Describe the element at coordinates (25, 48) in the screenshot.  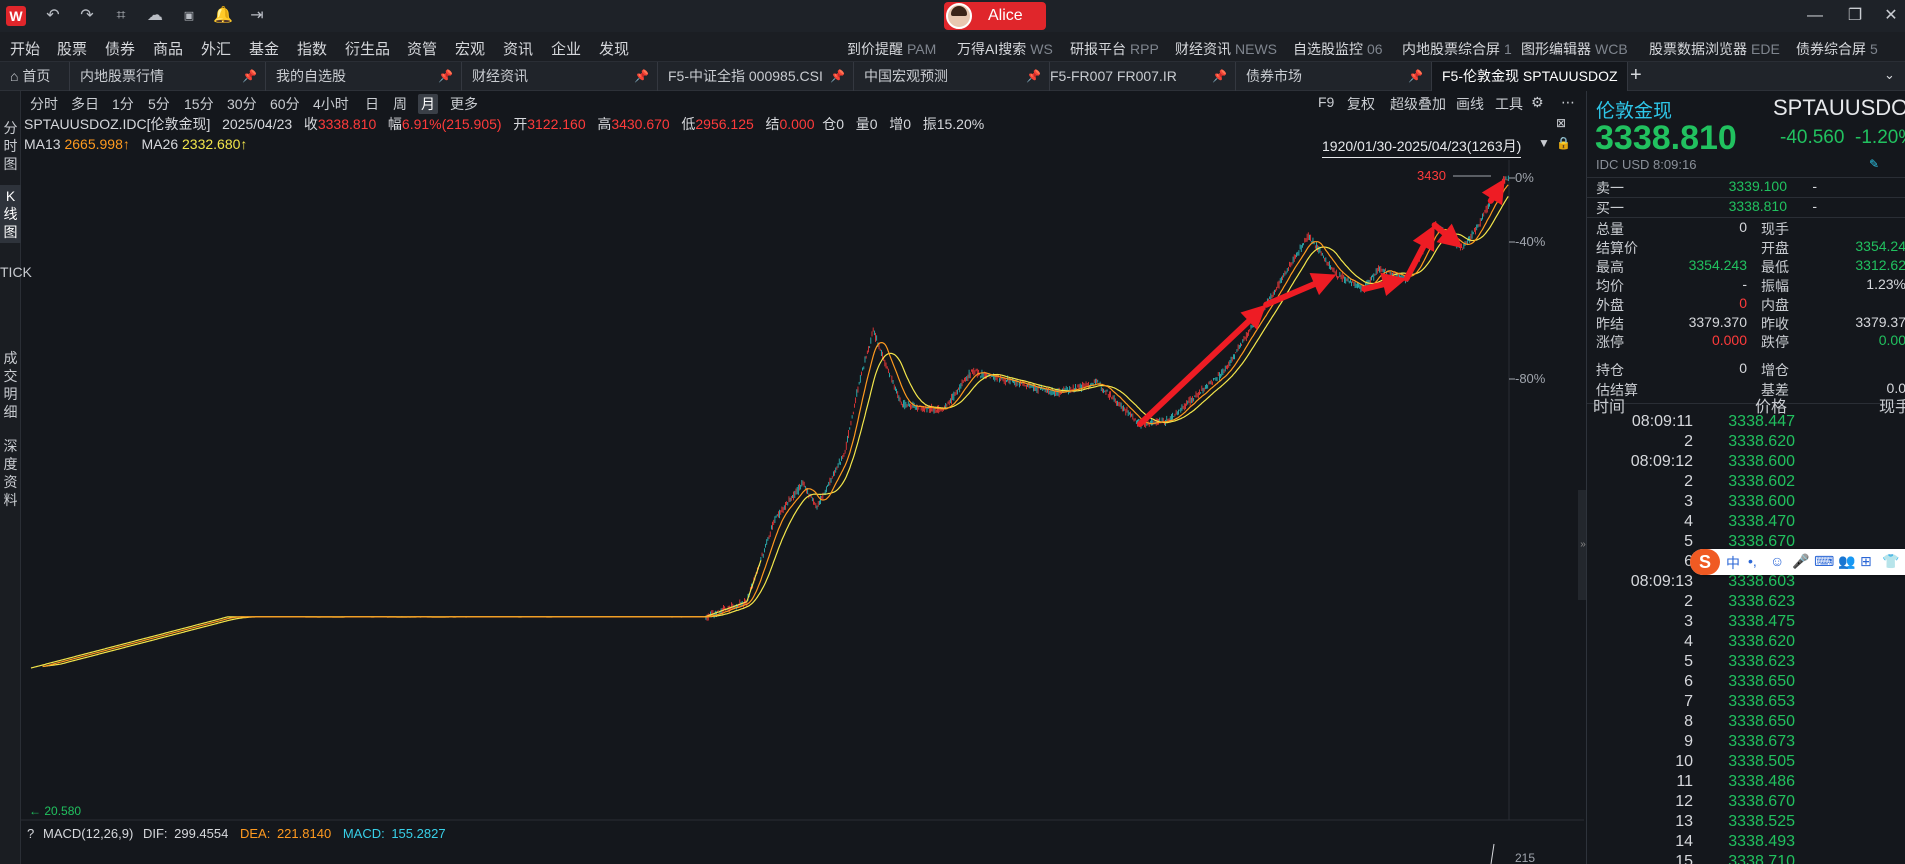
I see `menu-start: 开始` at that location.